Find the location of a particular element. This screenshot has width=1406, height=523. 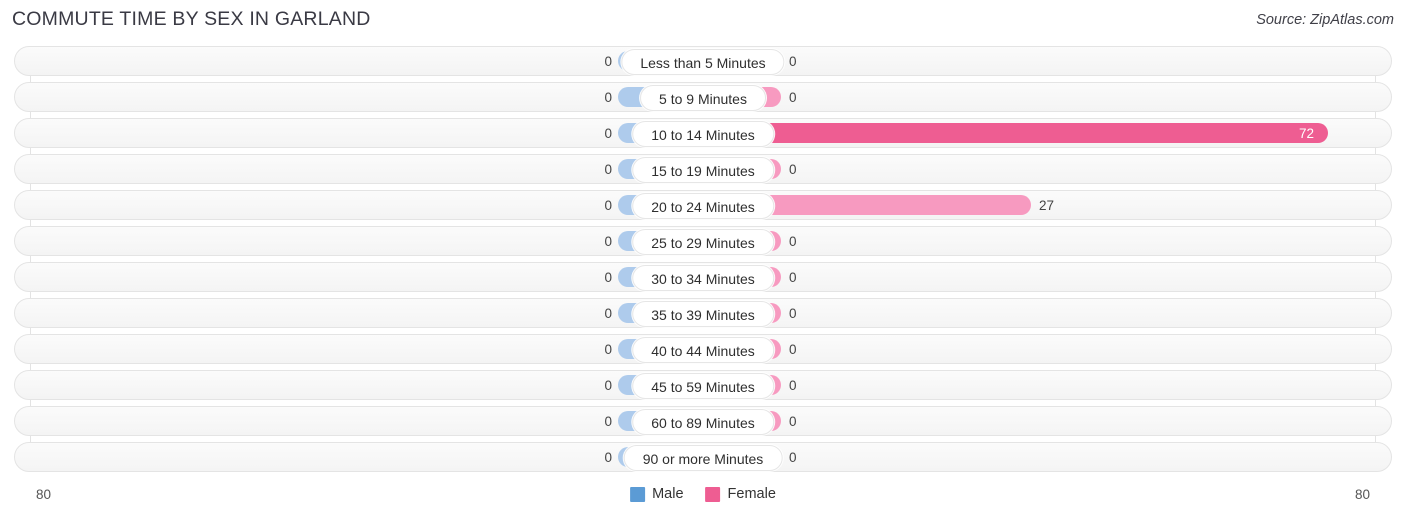

category-label-pill: 35 to 39 Minutes is located at coordinates (703, 314).